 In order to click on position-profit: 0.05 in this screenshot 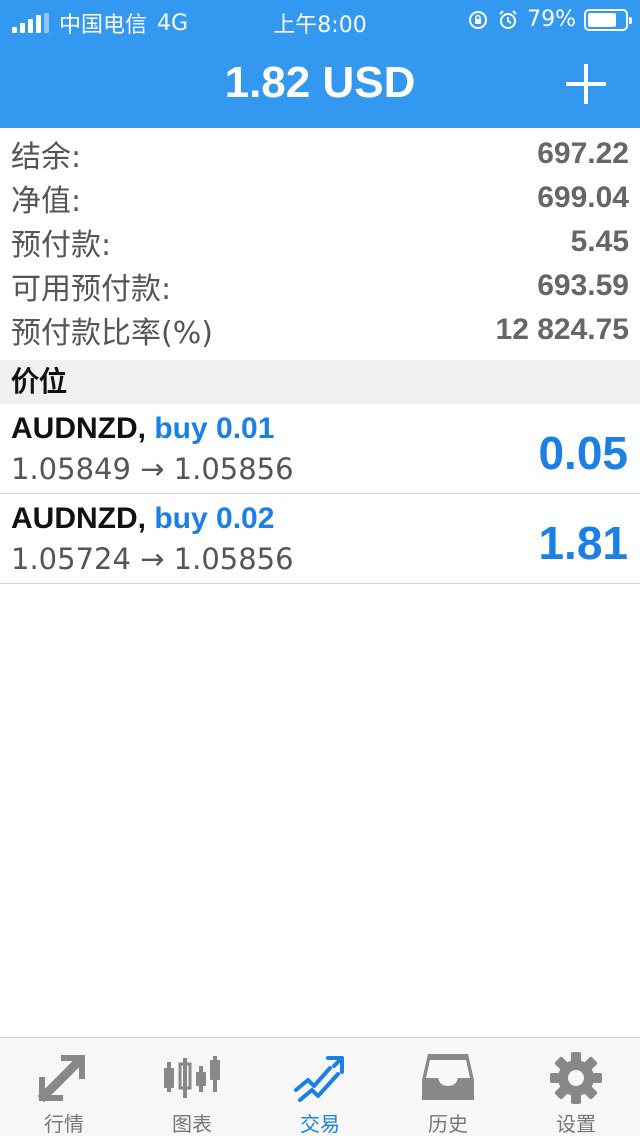, I will do `click(583, 453)`.